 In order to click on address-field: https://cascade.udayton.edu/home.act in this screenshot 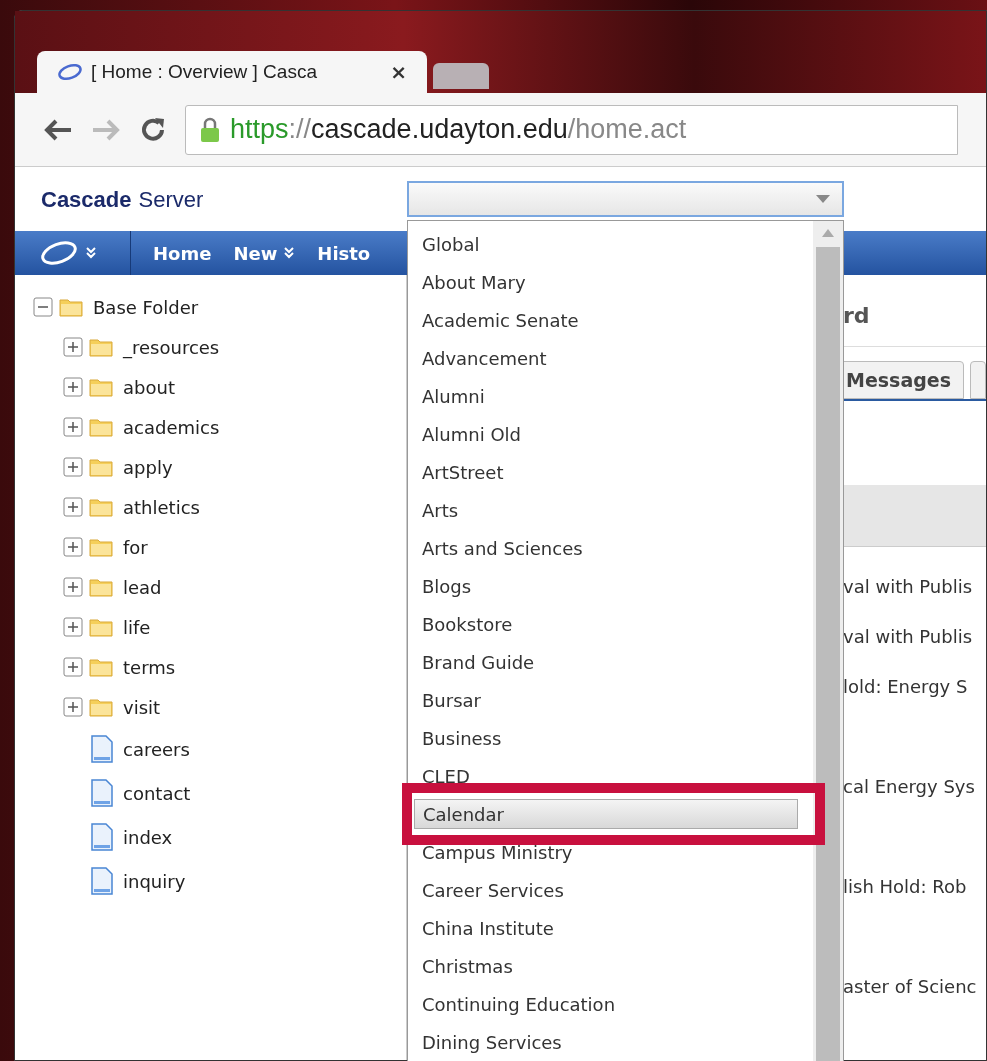, I will do `click(571, 129)`.